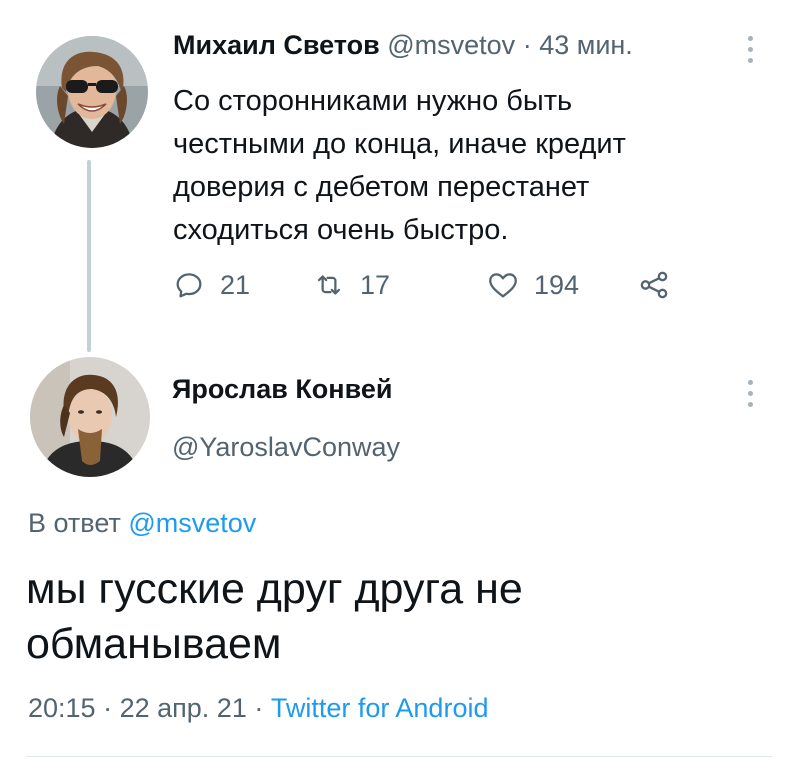 The height and width of the screenshot is (783, 800). I want to click on tweet2-author-name: Ярослав Конвей, so click(282, 389).